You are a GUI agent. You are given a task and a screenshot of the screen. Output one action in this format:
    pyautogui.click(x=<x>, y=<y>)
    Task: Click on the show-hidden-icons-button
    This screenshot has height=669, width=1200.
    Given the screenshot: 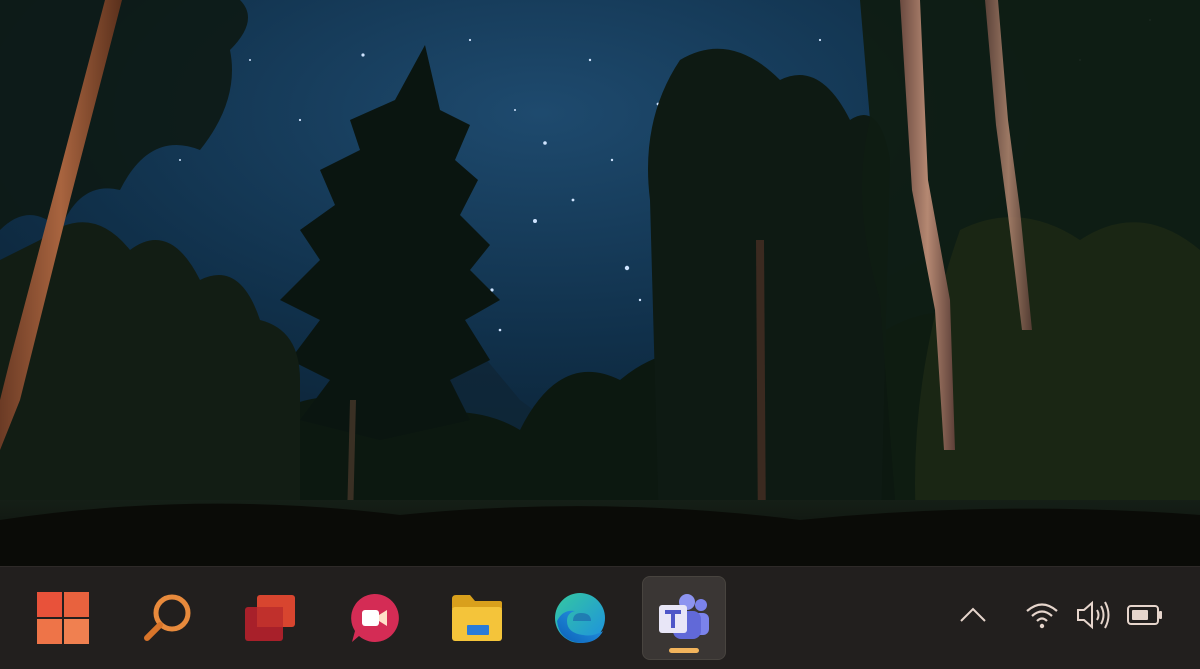 What is the action you would take?
    pyautogui.click(x=973, y=617)
    